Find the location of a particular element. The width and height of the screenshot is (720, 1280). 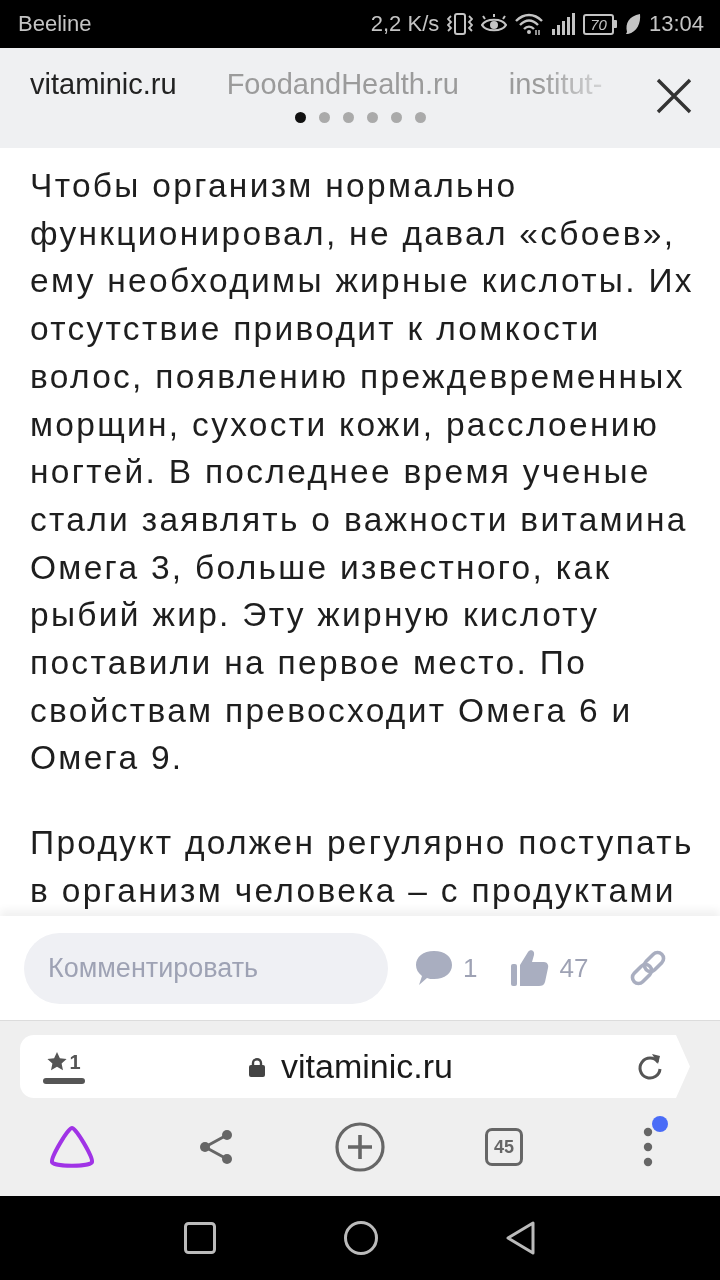

square-icon is located at coordinates (200, 1238).